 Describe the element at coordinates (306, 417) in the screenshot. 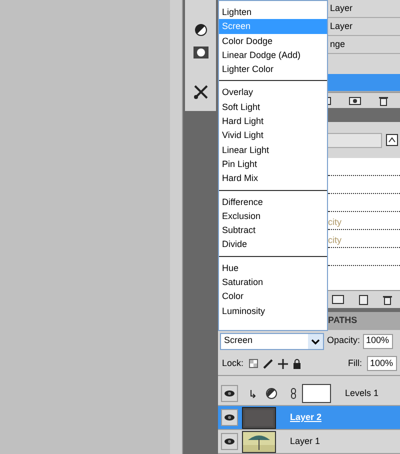

I see `layer-name: Layer 2` at that location.